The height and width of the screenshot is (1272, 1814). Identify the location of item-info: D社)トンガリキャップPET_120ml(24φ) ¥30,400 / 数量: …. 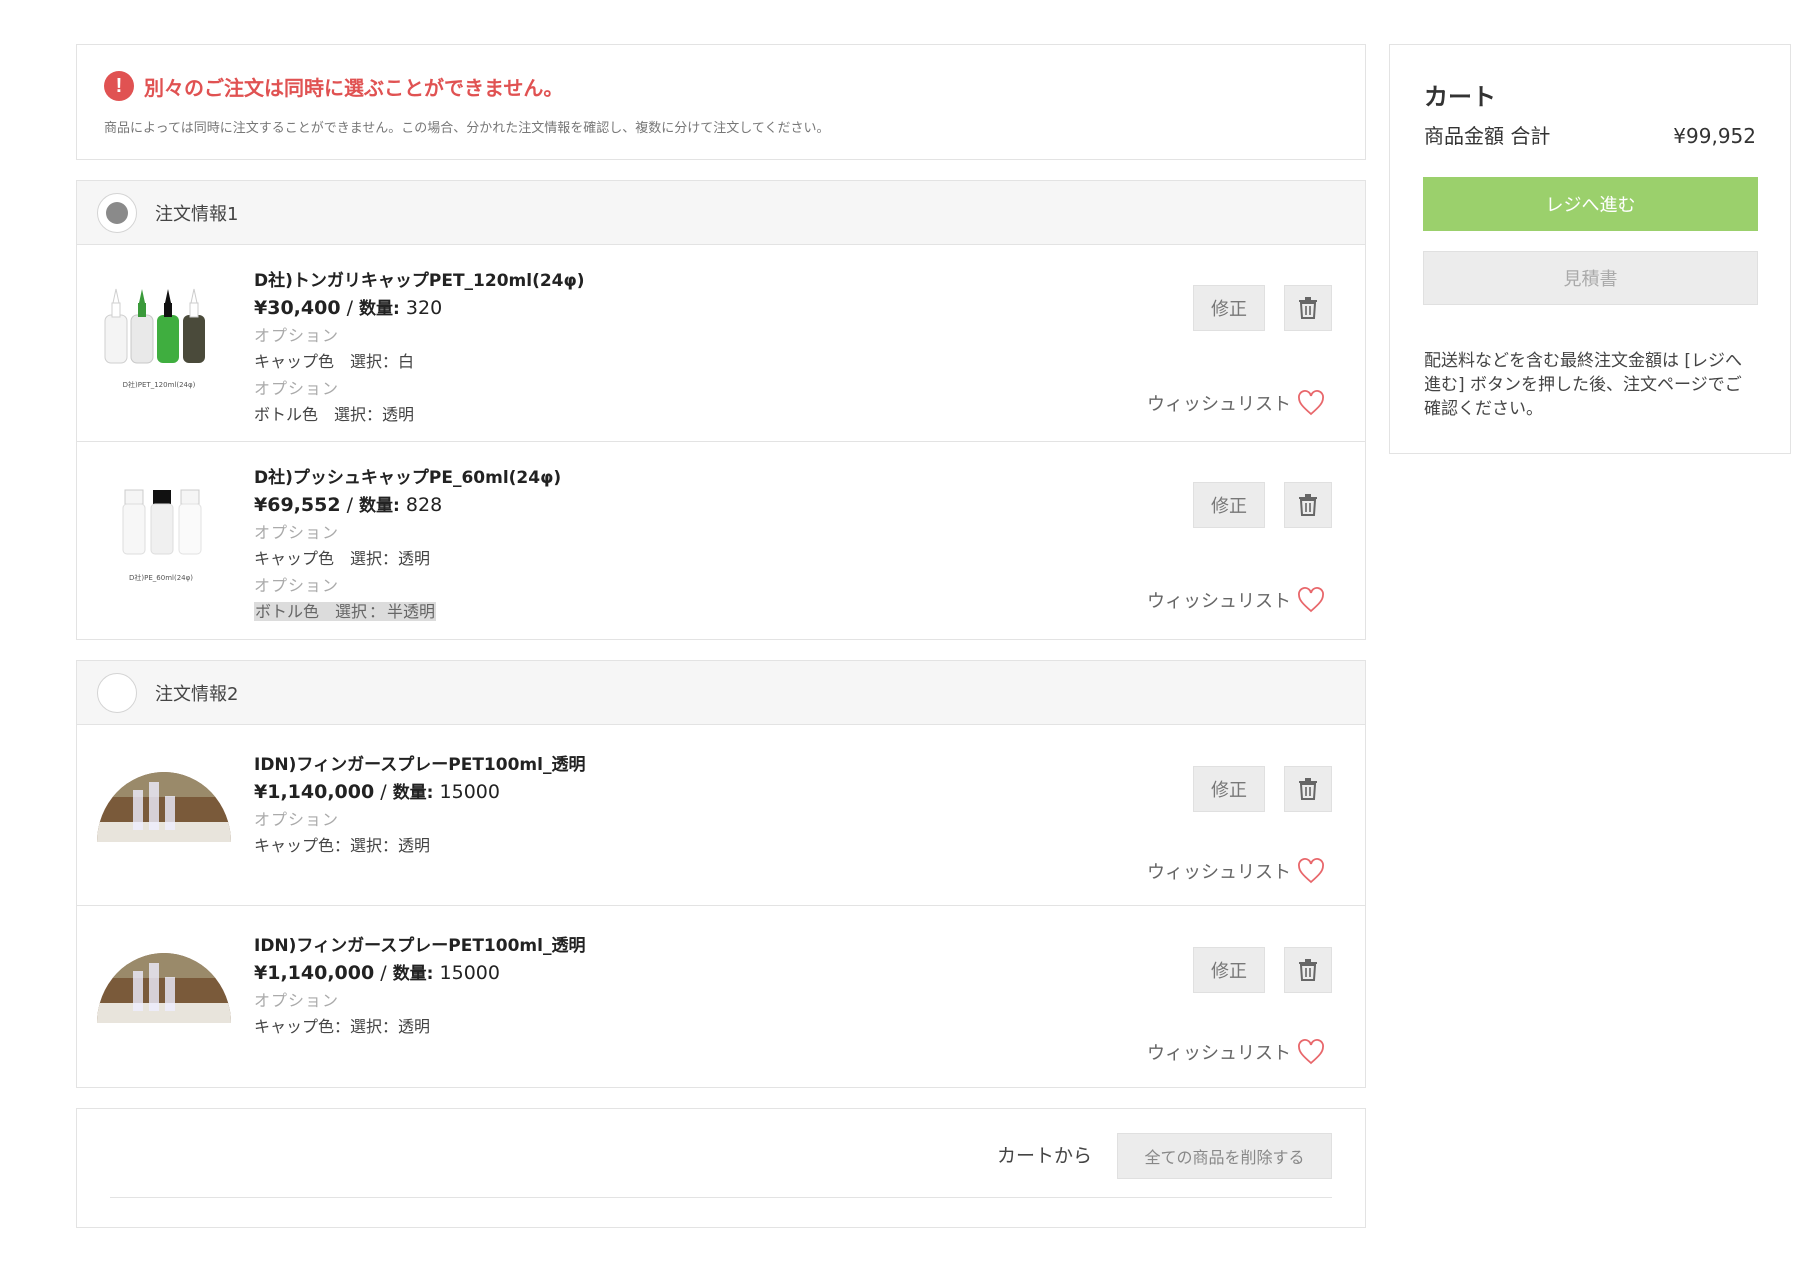
(419, 348).